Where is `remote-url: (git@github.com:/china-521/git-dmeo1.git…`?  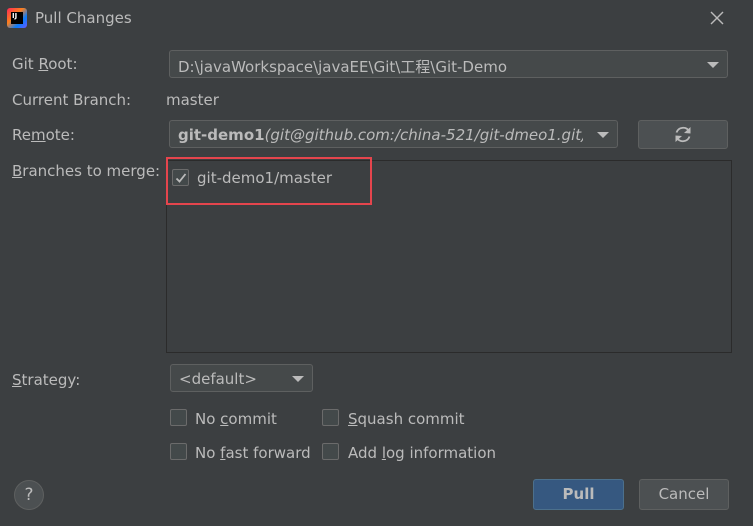 remote-url: (git@github.com:/china-521/git-dmeo1.git… is located at coordinates (423, 135).